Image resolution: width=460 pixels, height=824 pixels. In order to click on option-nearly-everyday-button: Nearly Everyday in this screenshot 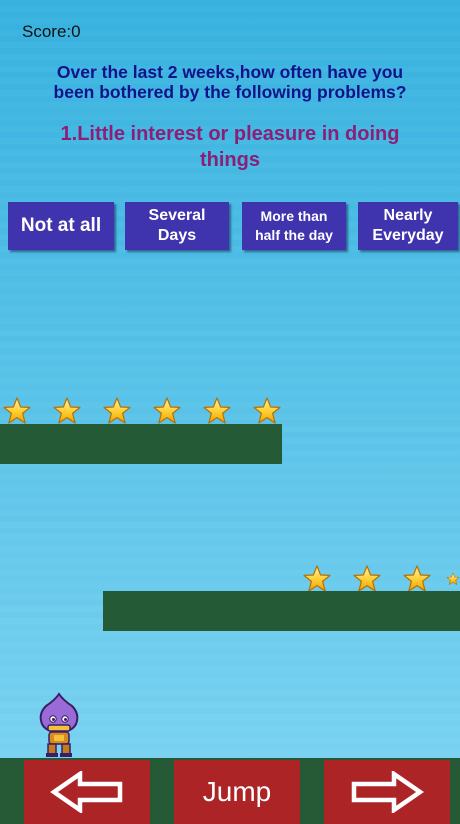, I will do `click(408, 226)`.